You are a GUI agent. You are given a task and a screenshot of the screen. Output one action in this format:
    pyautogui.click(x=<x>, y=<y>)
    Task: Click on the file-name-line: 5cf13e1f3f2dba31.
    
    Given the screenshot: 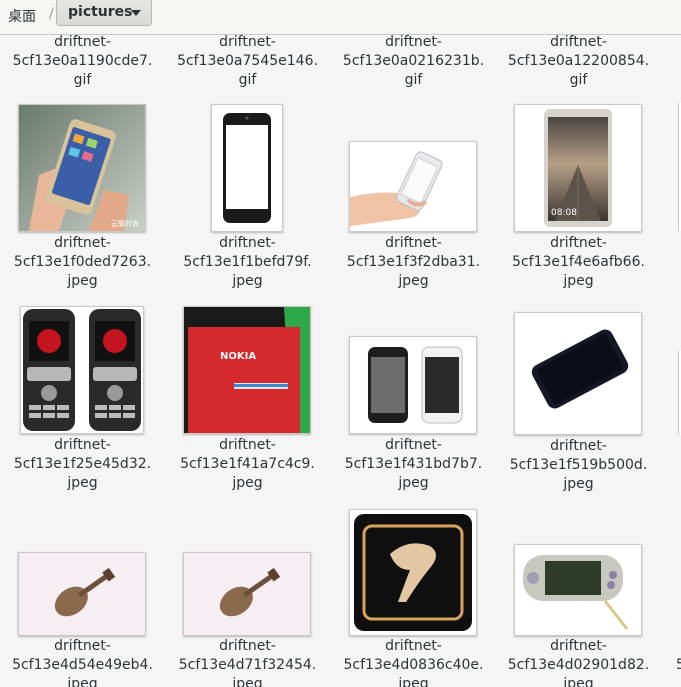 What is the action you would take?
    pyautogui.click(x=413, y=262)
    